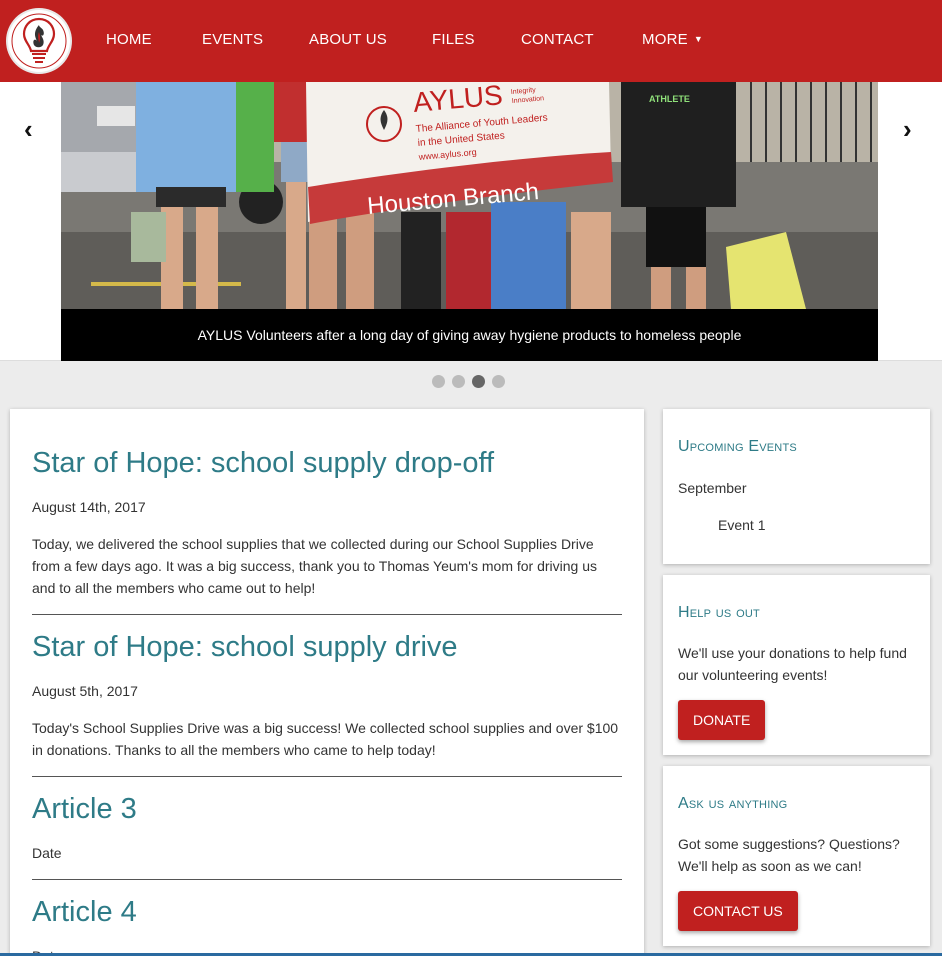 The width and height of the screenshot is (942, 956). Describe the element at coordinates (722, 720) in the screenshot. I see `donate-button: DONATE` at that location.